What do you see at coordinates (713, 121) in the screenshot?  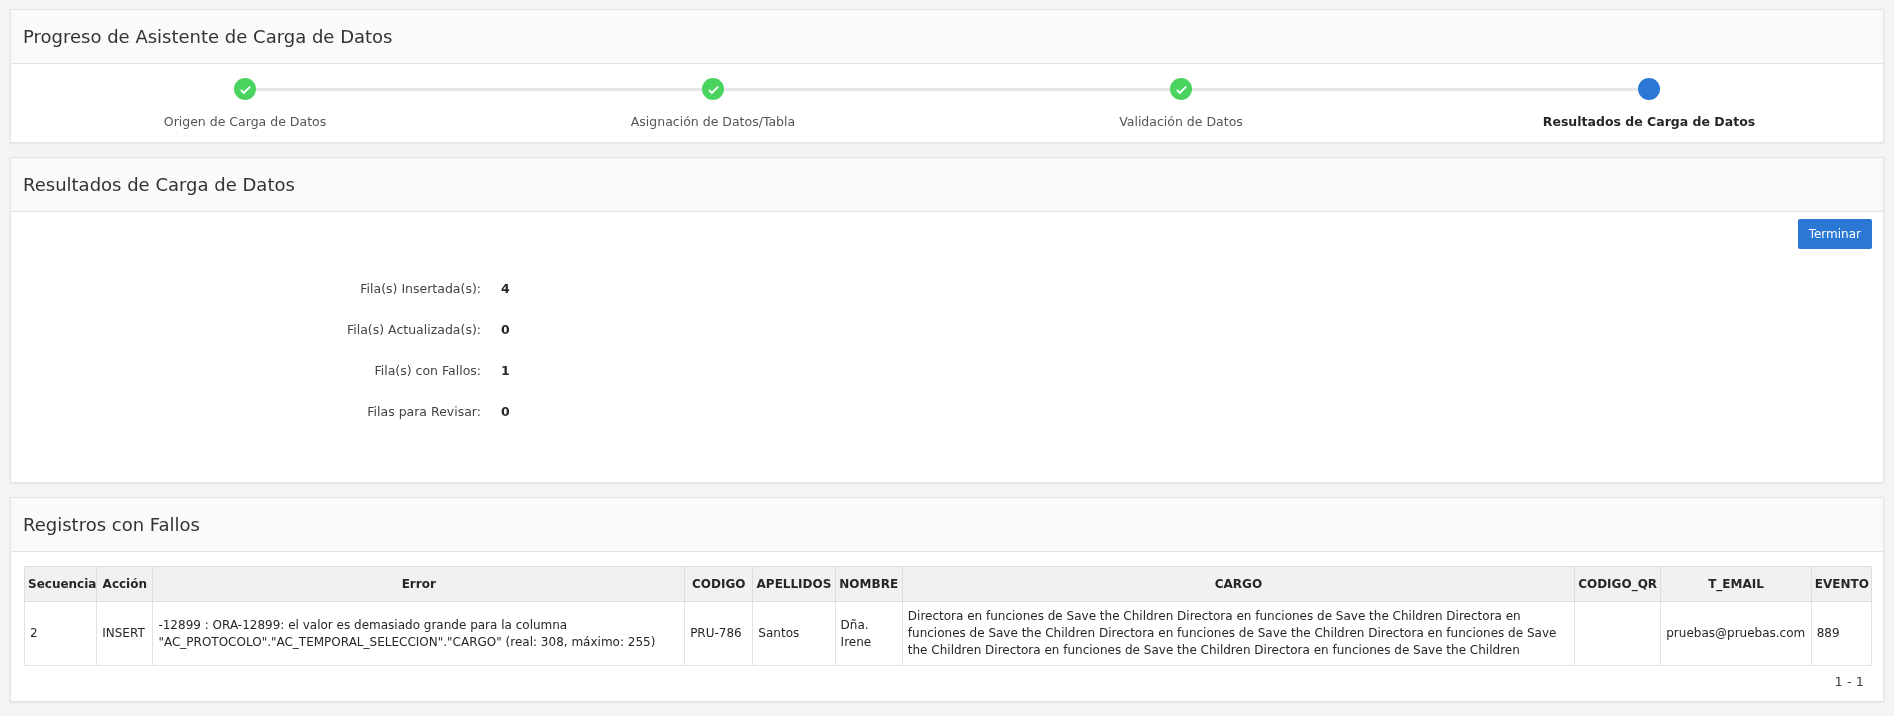 I see `step-label: Asignación de Datos/Tabla` at bounding box center [713, 121].